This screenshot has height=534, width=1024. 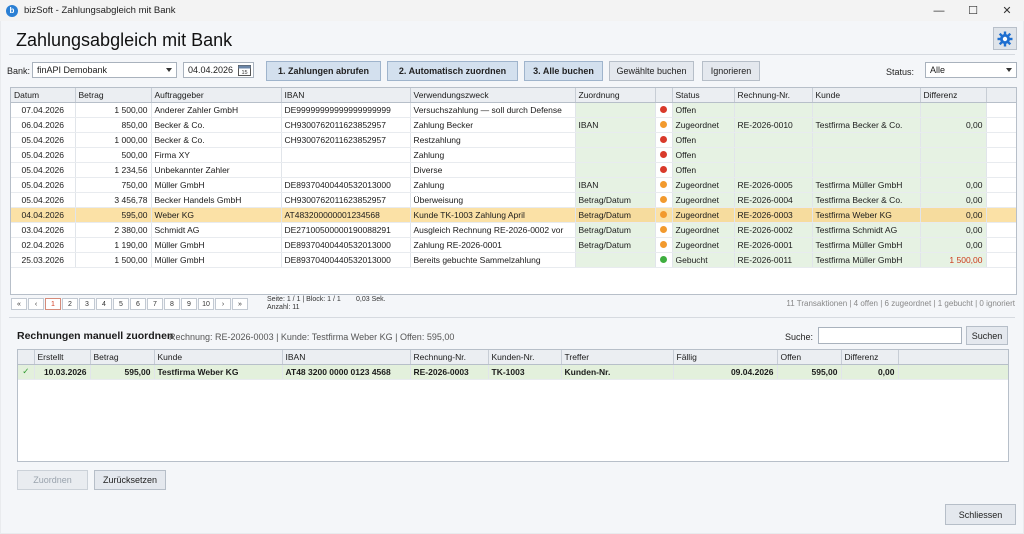 What do you see at coordinates (452, 71) in the screenshot?
I see `auto-assign-button: 2. Automatisch zuordnen` at bounding box center [452, 71].